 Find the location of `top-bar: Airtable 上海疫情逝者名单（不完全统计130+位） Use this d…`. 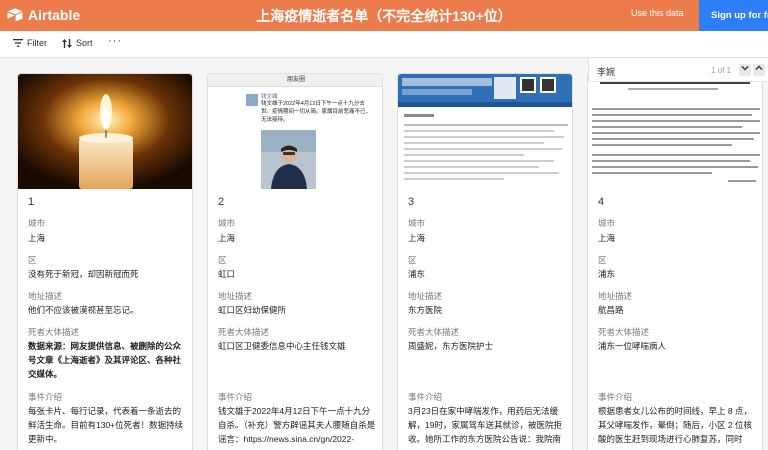

top-bar: Airtable 上海疫情逝者名单（不完全统计130+位） Use this d… is located at coordinates (384, 15).